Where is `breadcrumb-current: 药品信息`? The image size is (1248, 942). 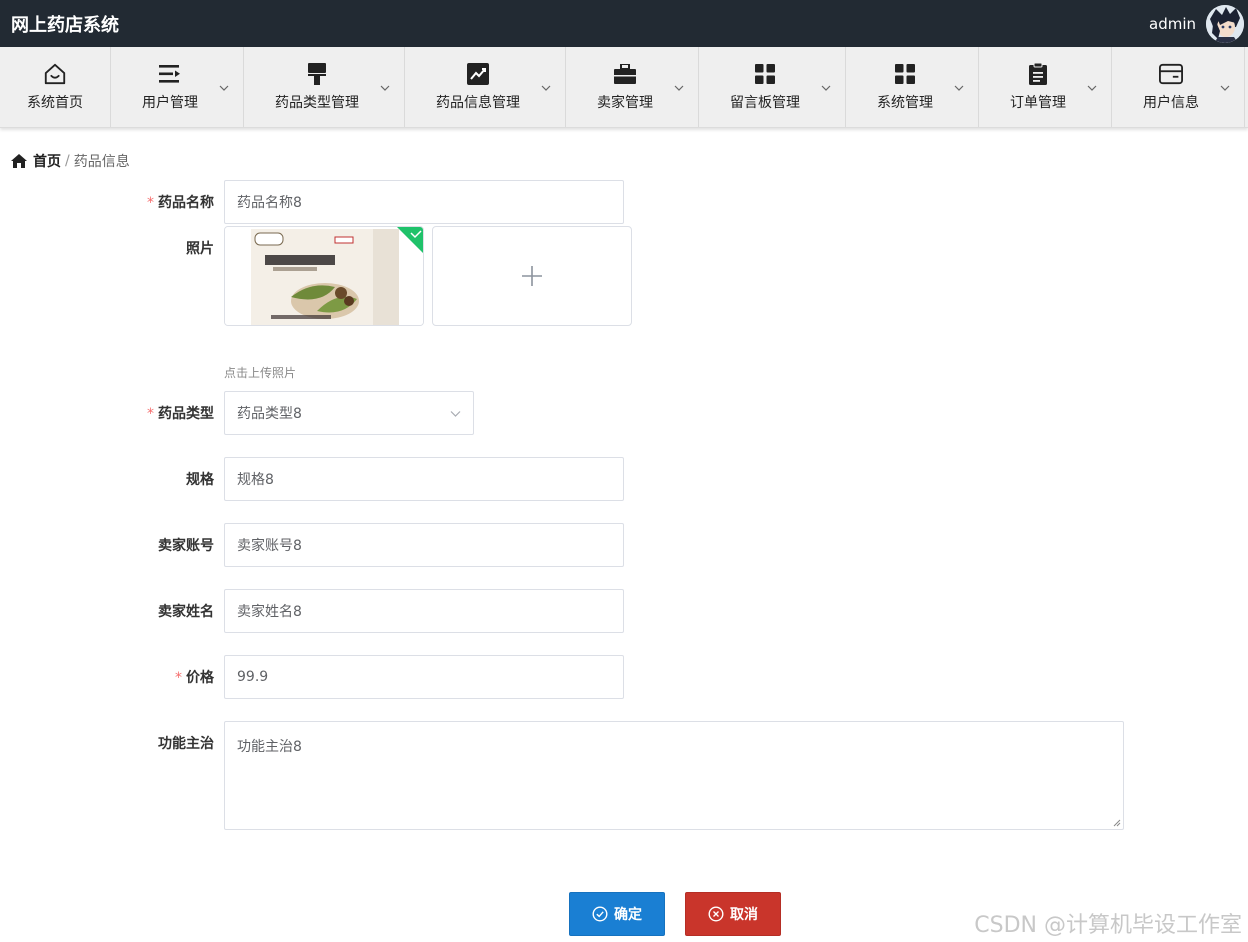
breadcrumb-current: 药品信息 is located at coordinates (101, 162).